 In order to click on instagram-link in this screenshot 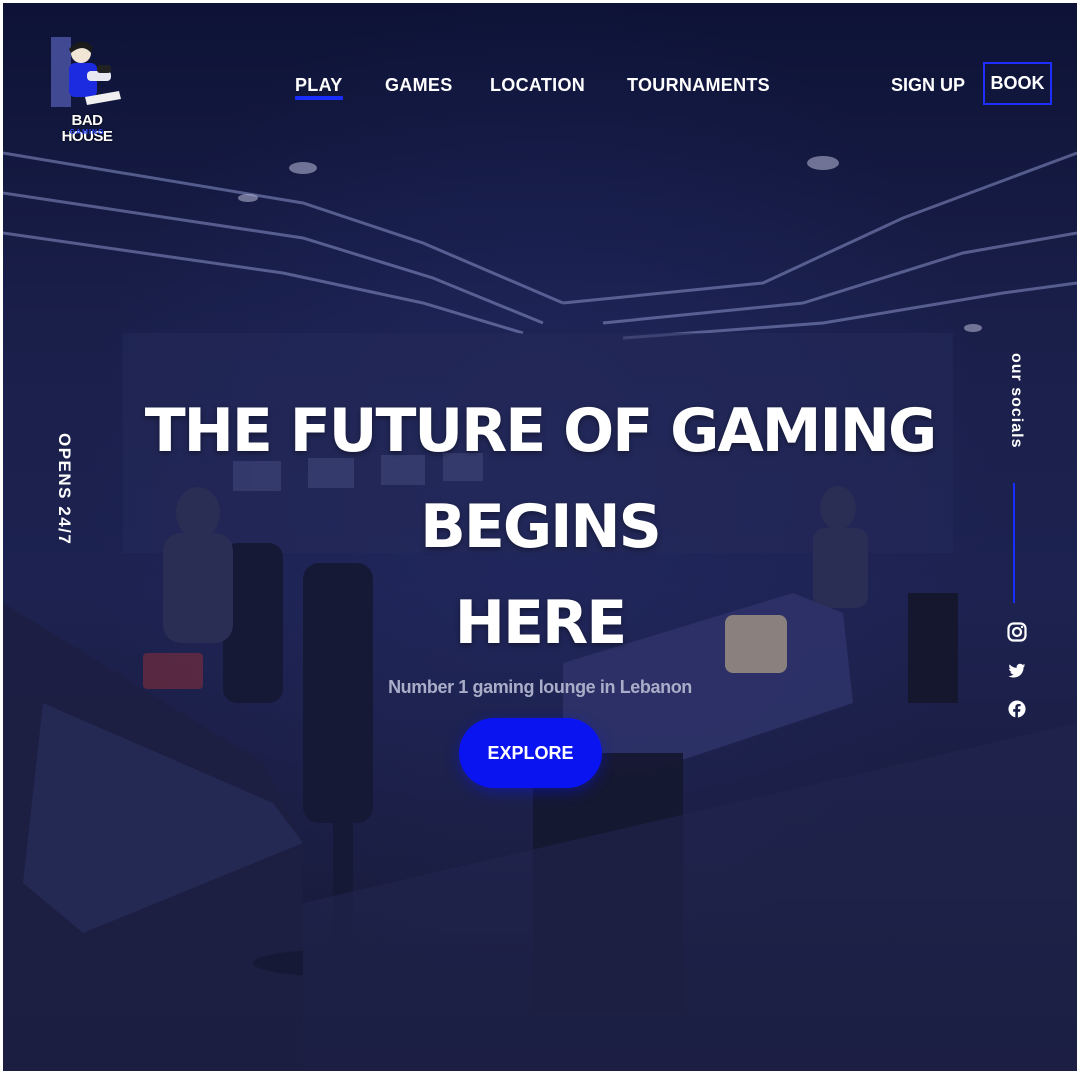, I will do `click(1017, 632)`.